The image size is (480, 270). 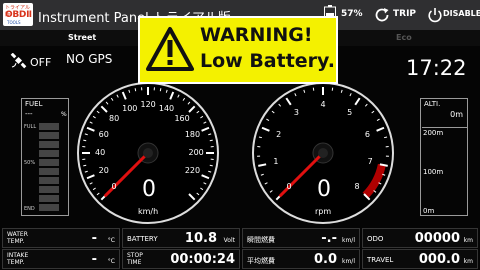 I want to click on rpm-value: 0, so click(x=324, y=189).